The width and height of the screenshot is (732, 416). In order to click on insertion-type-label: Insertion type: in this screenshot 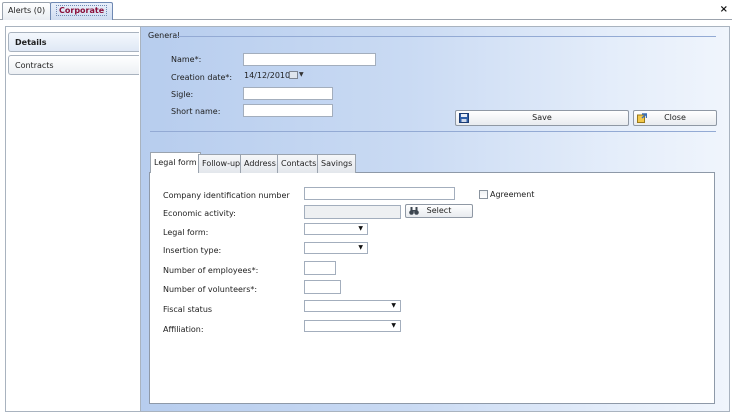, I will do `click(192, 250)`.